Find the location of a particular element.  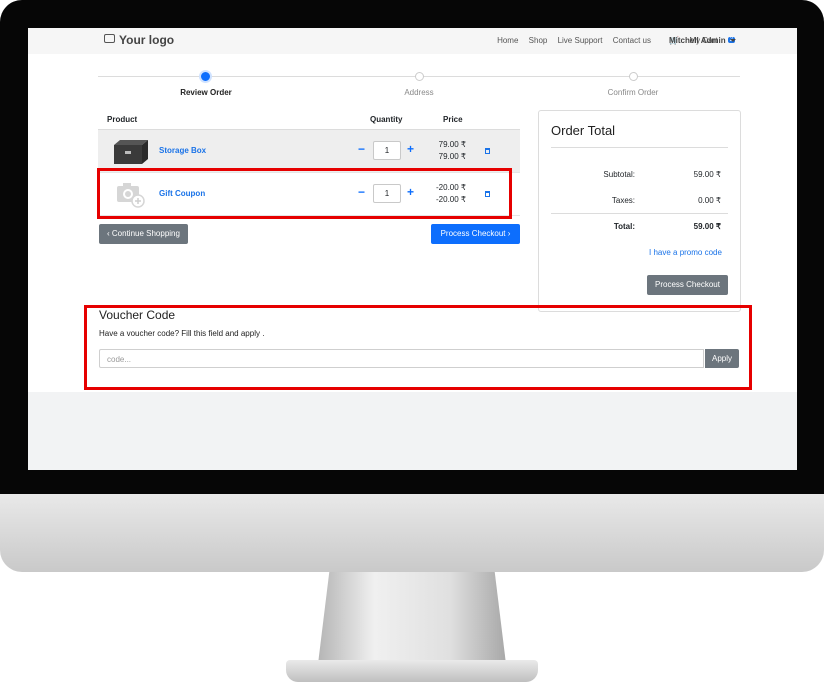

quantity-decrease-button: − is located at coordinates (361, 149).